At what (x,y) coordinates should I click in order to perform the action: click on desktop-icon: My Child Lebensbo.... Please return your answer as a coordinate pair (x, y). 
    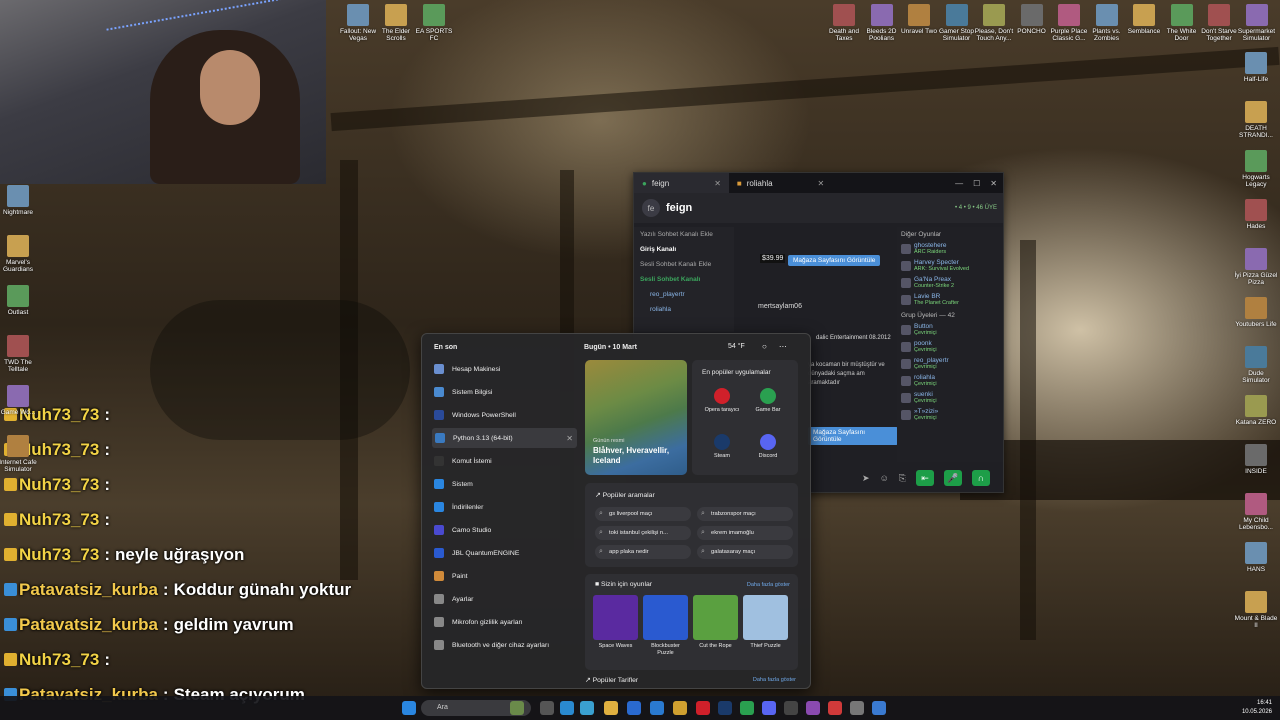
    Looking at the image, I should click on (1256, 512).